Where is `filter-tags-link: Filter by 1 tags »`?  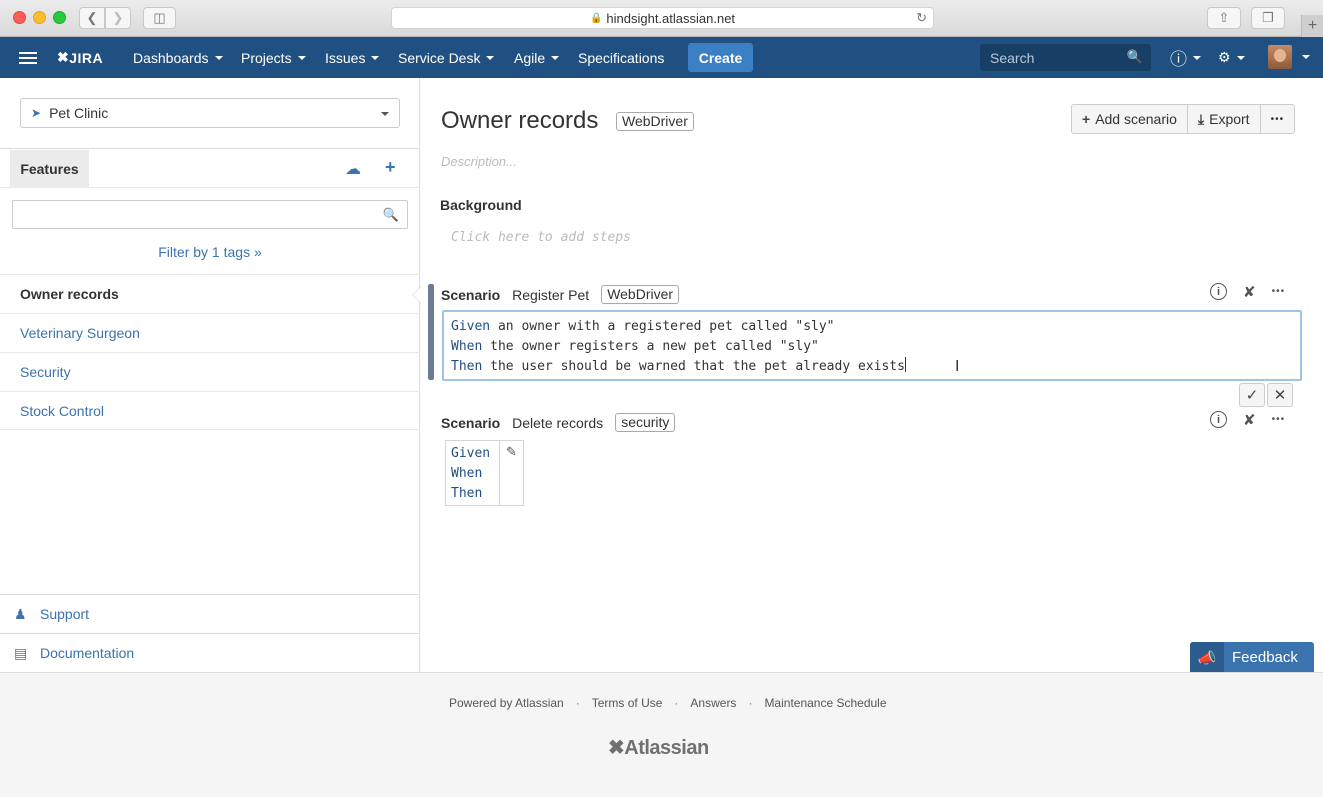 filter-tags-link: Filter by 1 tags » is located at coordinates (210, 252).